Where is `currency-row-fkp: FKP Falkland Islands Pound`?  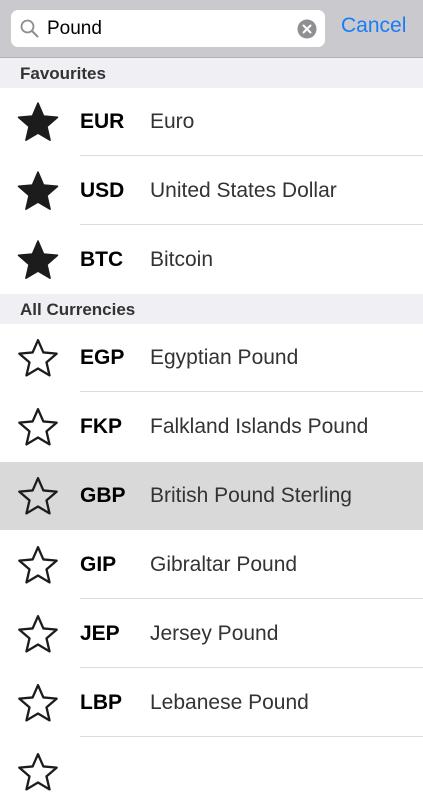
currency-row-fkp: FKP Falkland Islands Pound is located at coordinates (211, 427).